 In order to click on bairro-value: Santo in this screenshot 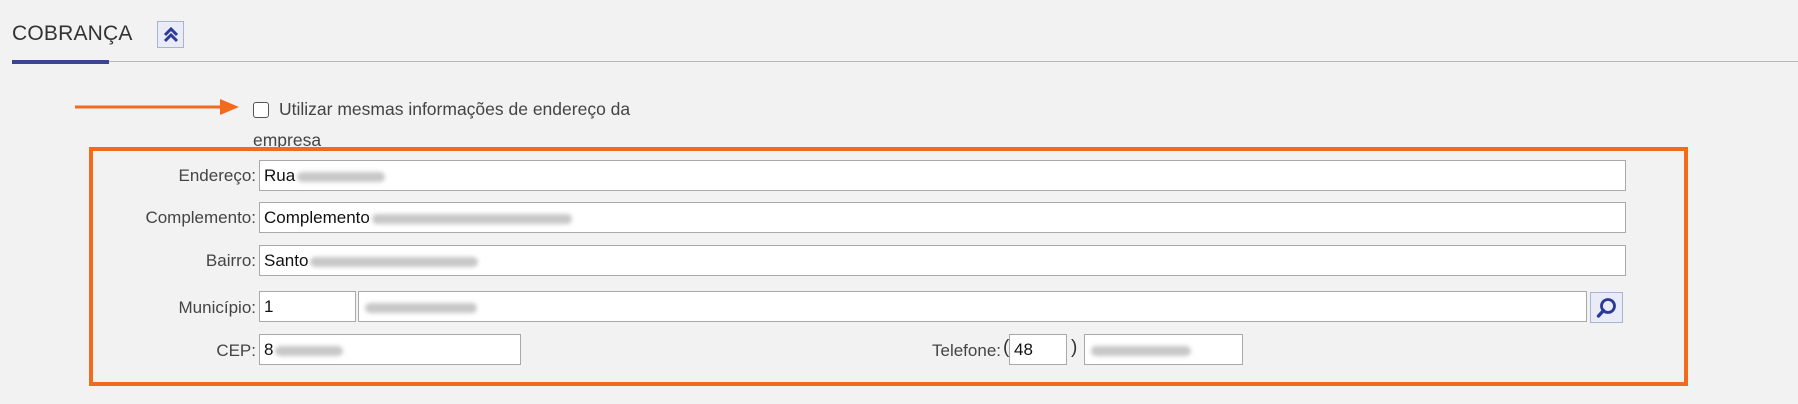, I will do `click(286, 260)`.